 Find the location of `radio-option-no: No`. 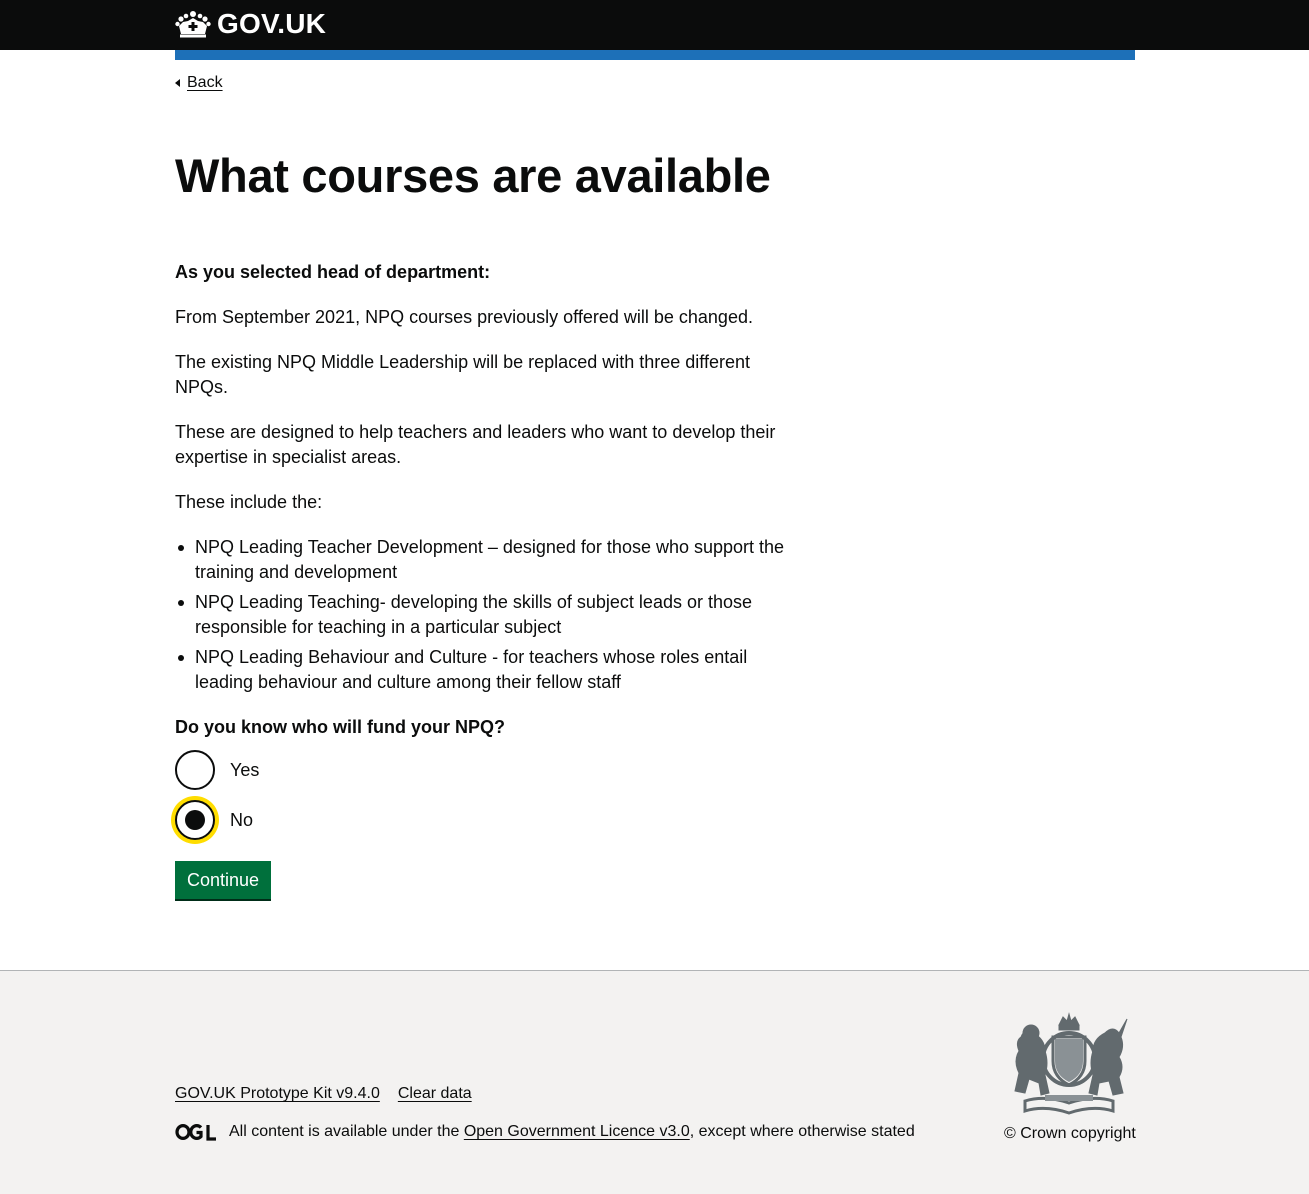

radio-option-no: No is located at coordinates (490, 820).